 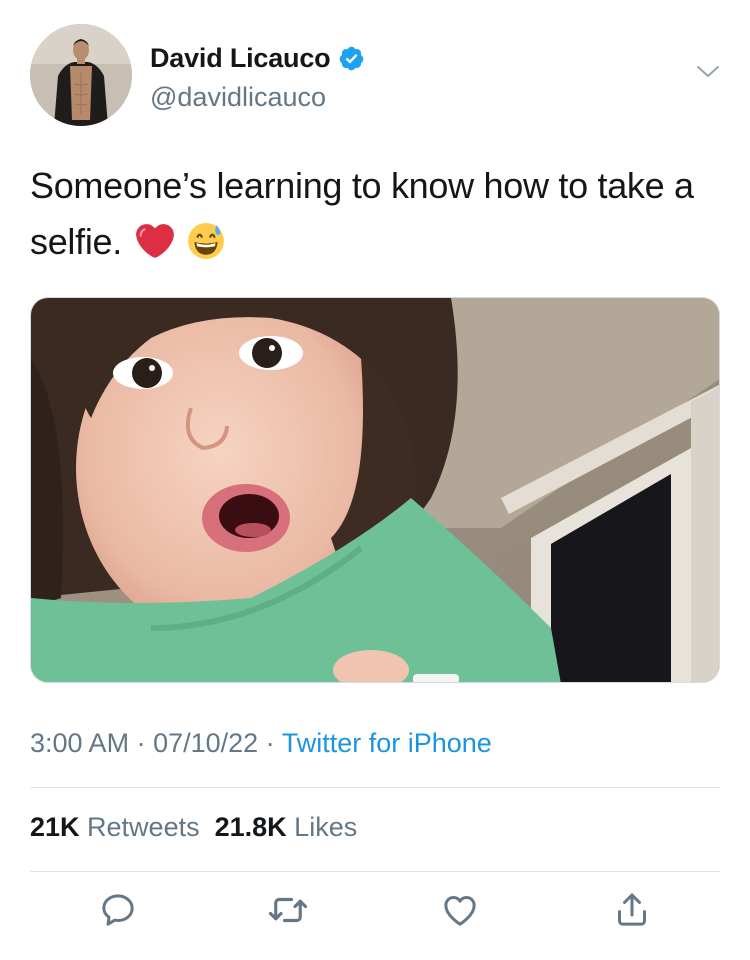 I want to click on tweet-actions, so click(x=375, y=915).